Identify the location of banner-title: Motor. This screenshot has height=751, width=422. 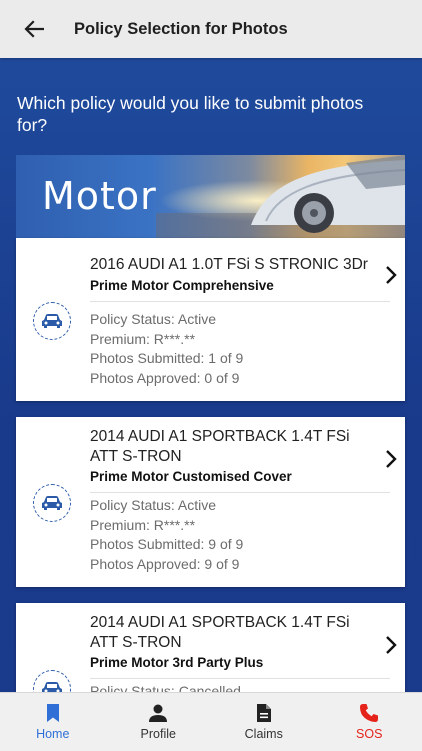
(99, 196).